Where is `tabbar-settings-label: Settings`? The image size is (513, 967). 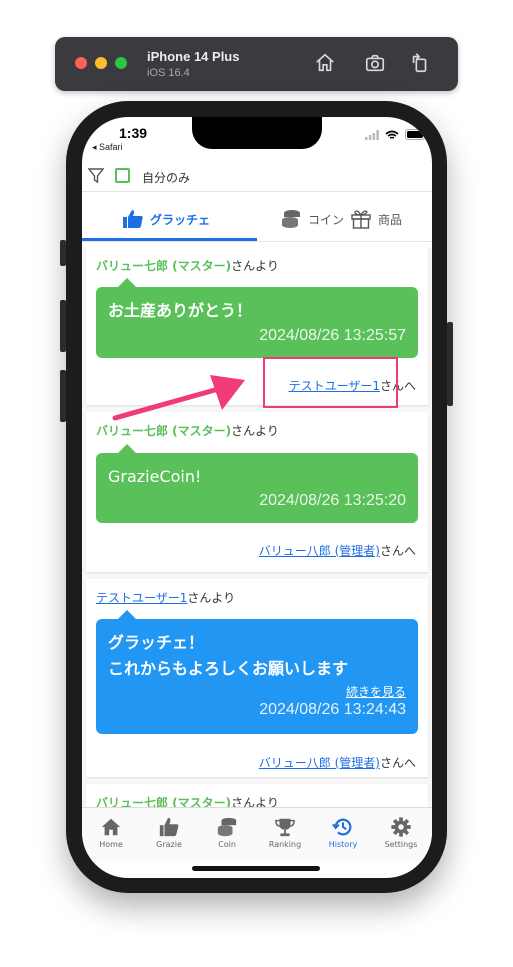
tabbar-settings-label: Settings is located at coordinates (401, 844).